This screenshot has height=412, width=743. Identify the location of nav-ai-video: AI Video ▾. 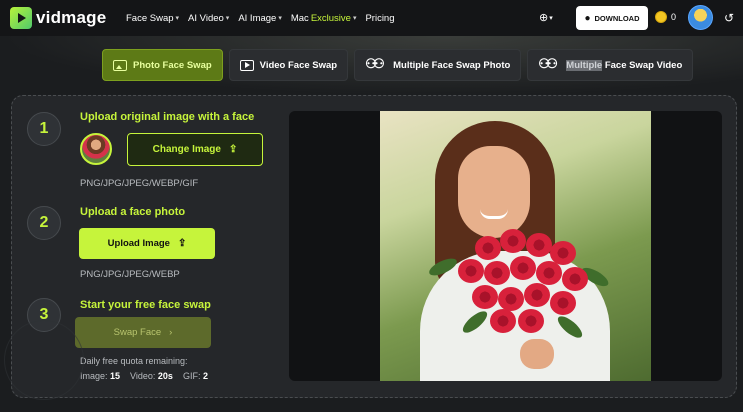
(208, 18).